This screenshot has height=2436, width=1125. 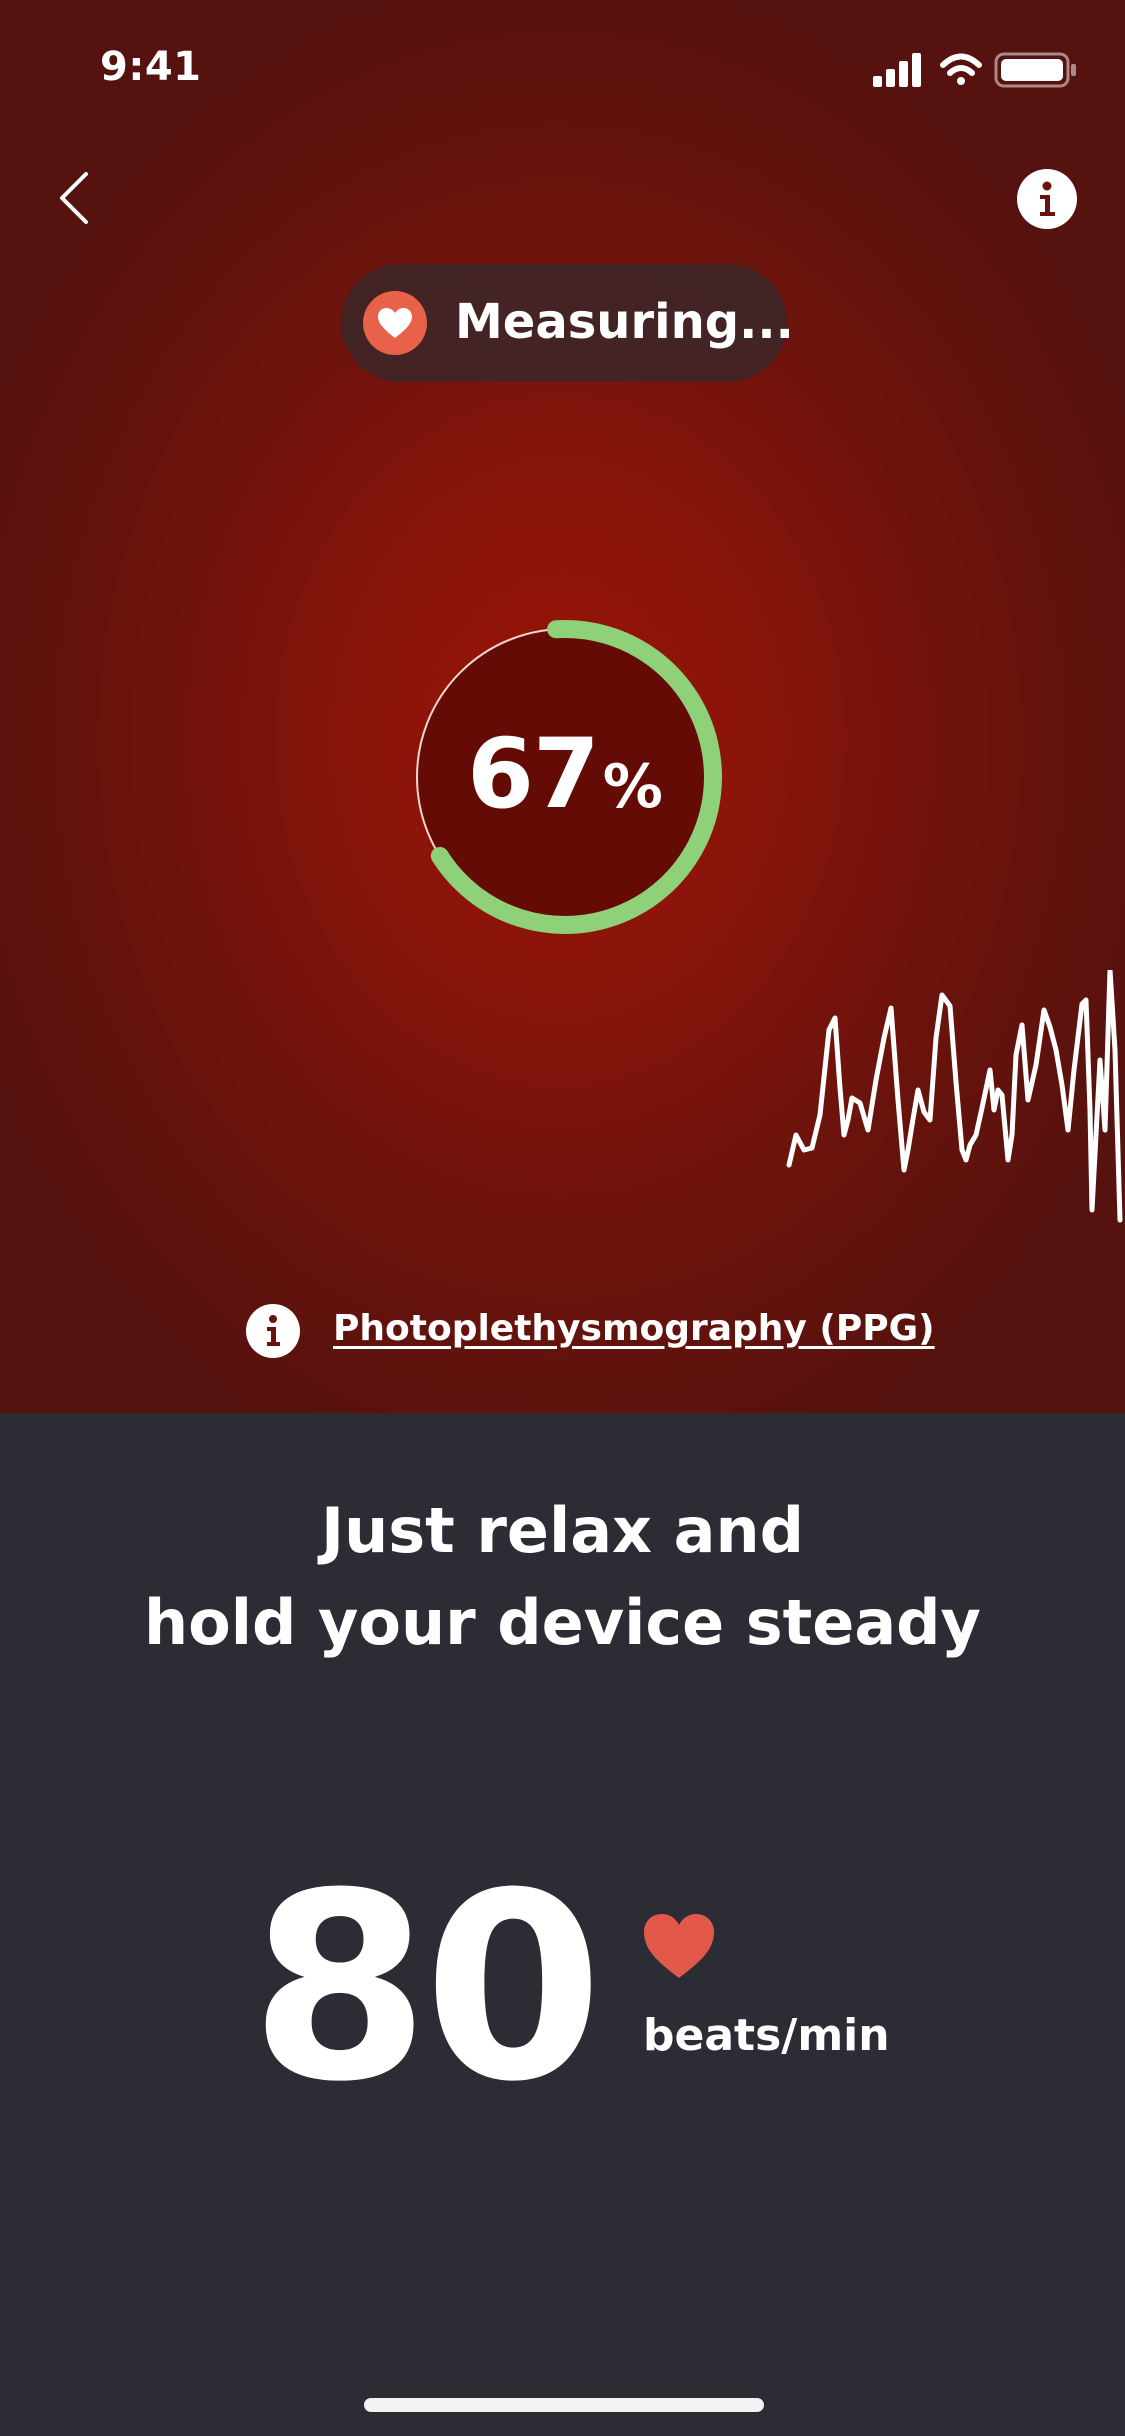 I want to click on ppg-waveform, so click(x=954, y=1096).